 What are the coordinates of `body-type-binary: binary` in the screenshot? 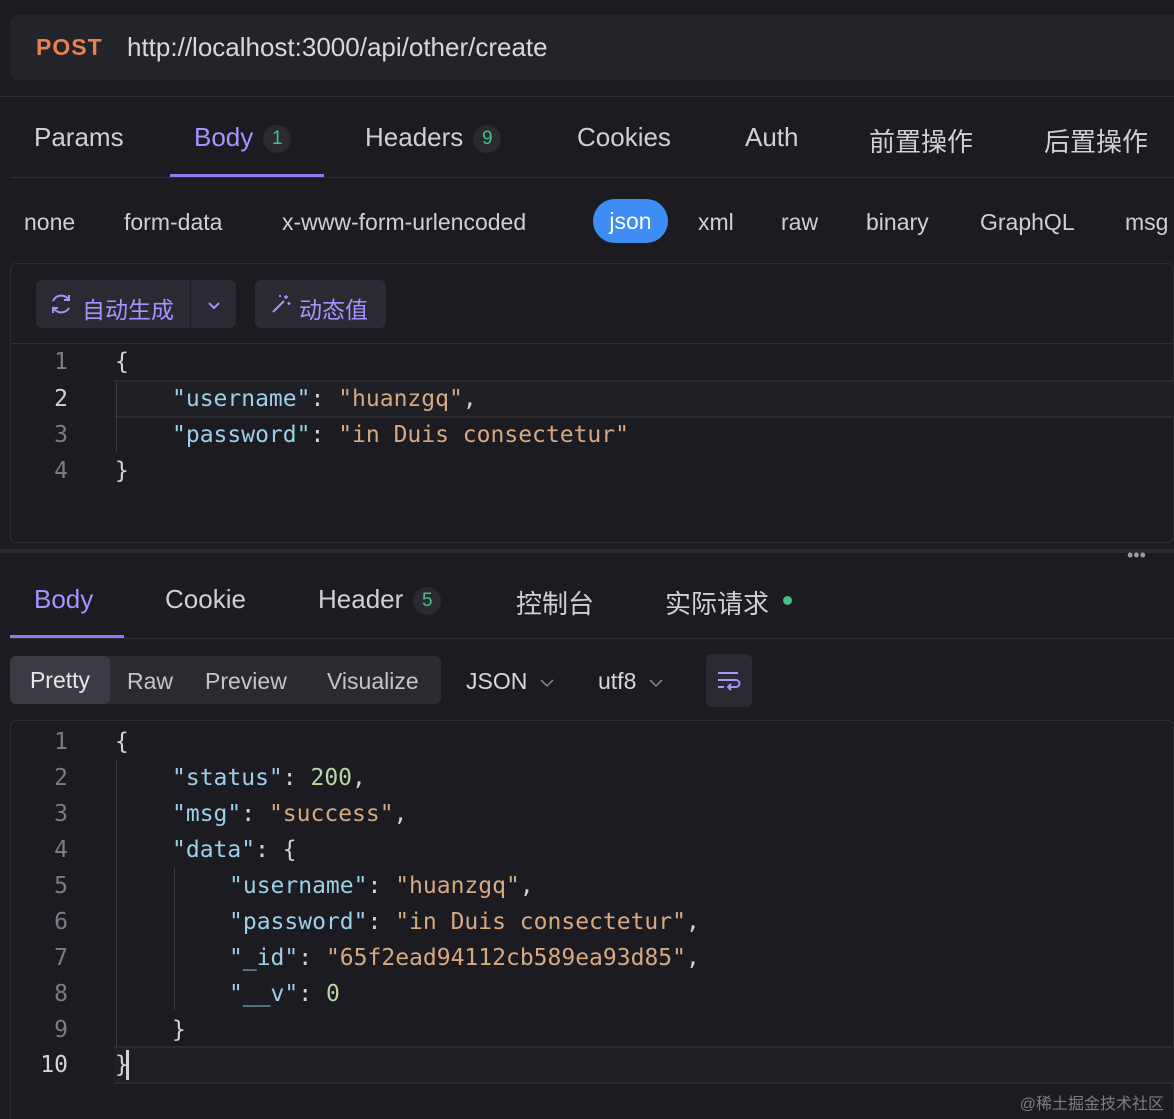 It's located at (897, 222).